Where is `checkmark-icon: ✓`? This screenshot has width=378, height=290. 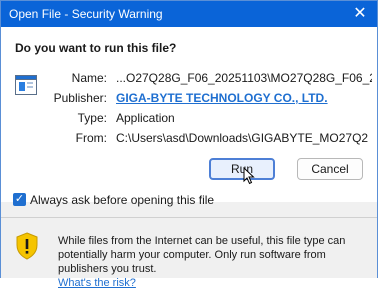
checkmark-icon: ✓ is located at coordinates (19, 199).